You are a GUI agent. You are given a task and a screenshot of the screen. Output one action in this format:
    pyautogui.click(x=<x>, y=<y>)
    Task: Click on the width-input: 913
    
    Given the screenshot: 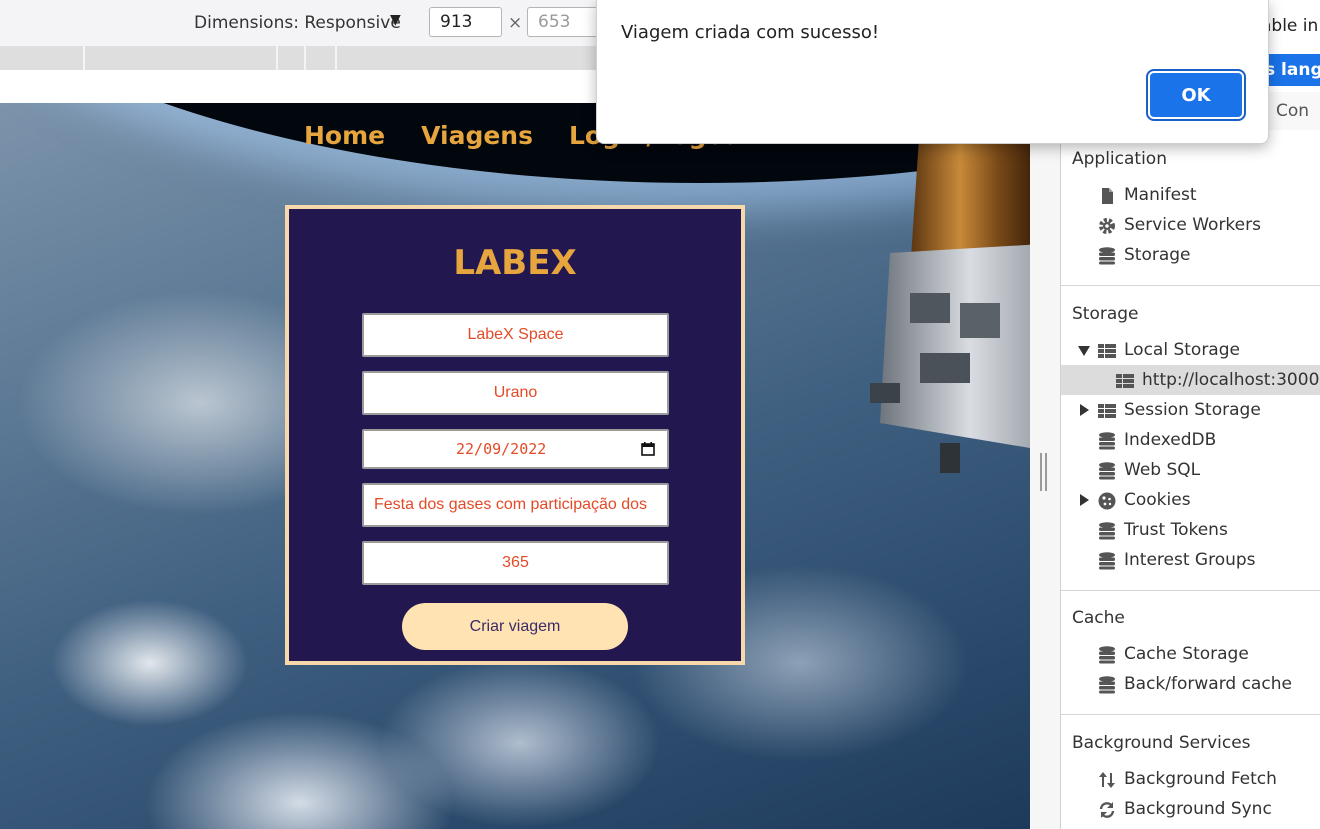 What is the action you would take?
    pyautogui.click(x=465, y=22)
    